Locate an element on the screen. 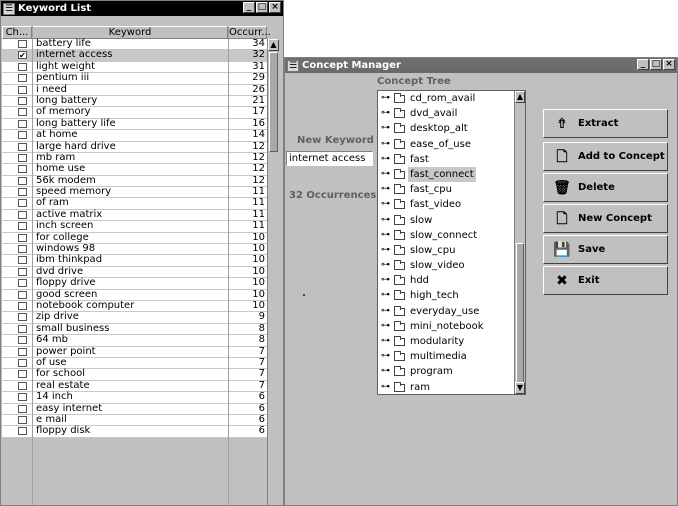 The height and width of the screenshot is (506, 678). delete-button: 🗑 Delete is located at coordinates (605, 187).